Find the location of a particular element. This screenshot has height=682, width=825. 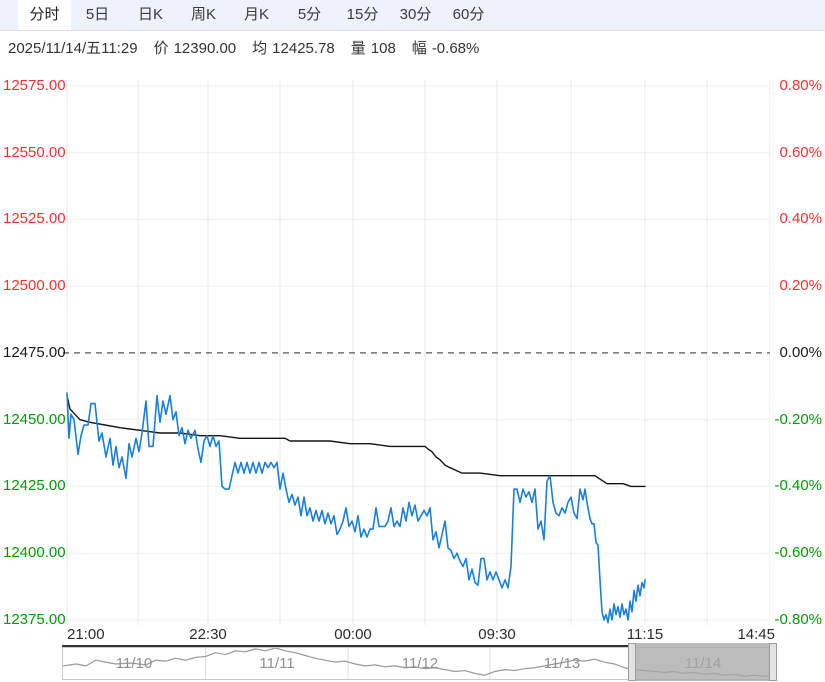

minimap-day-11/11: 11/11 is located at coordinates (276, 663).